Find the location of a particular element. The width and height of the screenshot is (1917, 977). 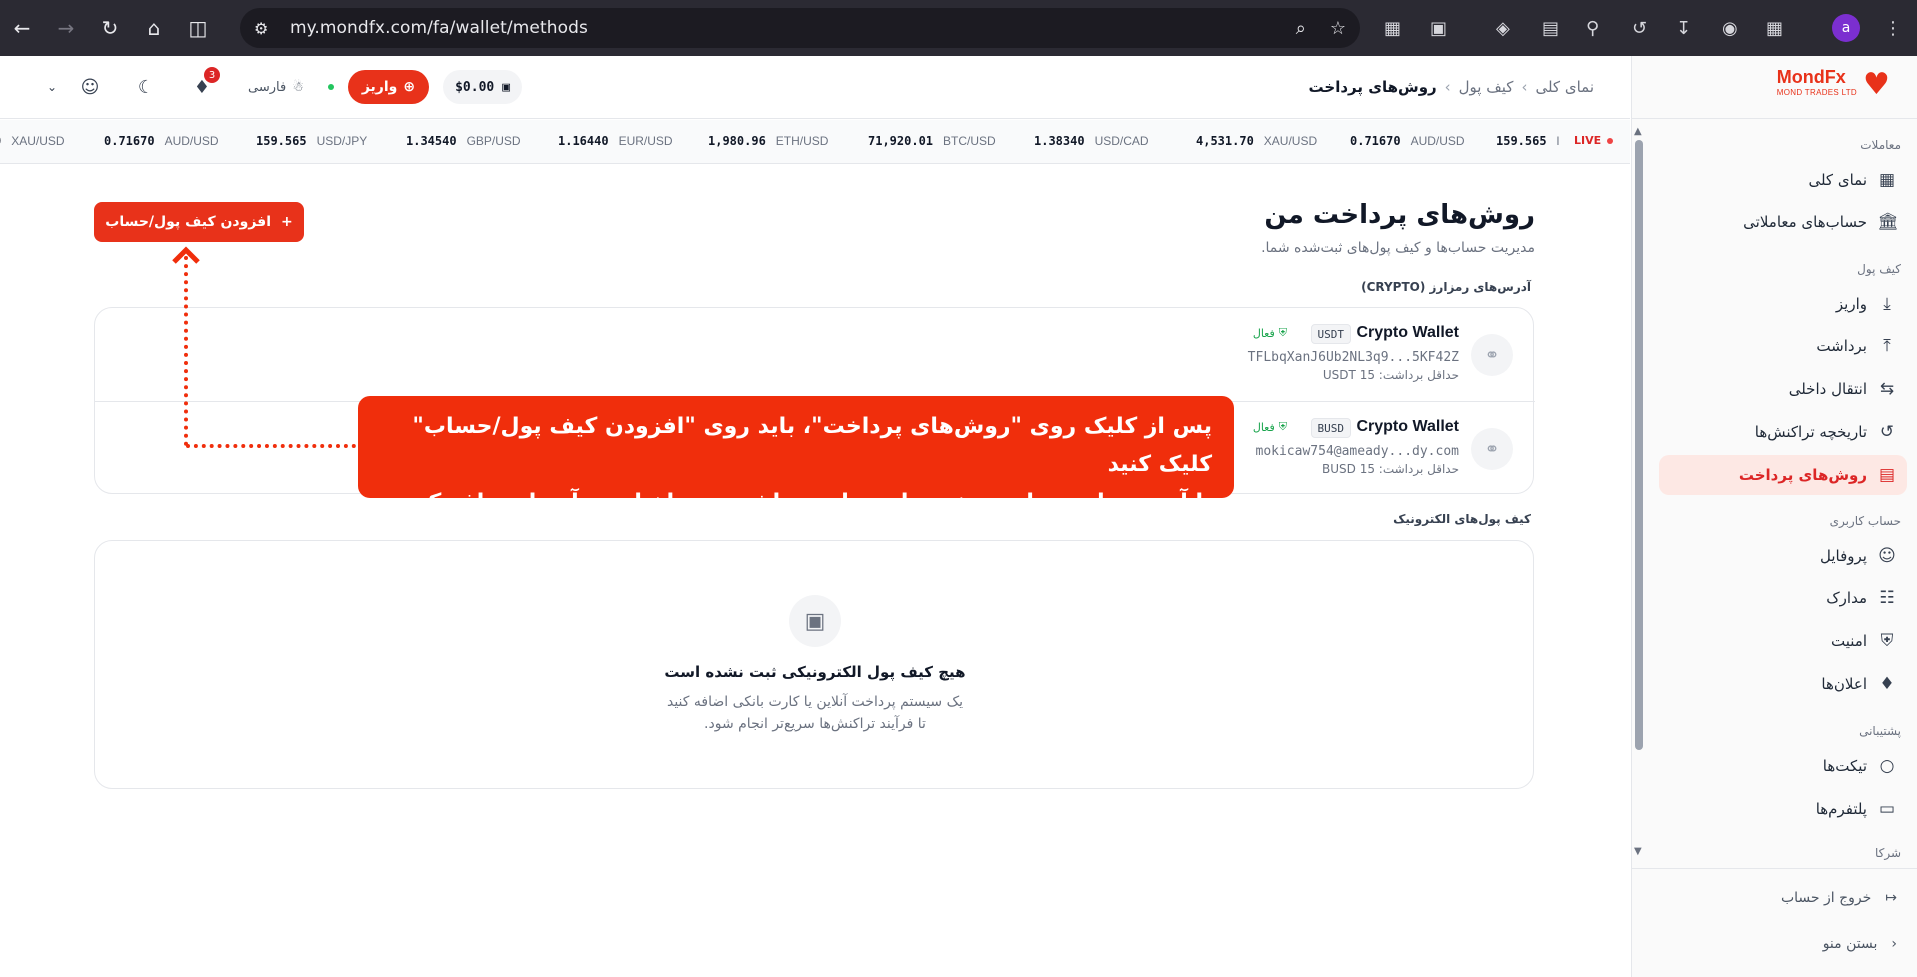

forward-icon: → is located at coordinates (66, 28).